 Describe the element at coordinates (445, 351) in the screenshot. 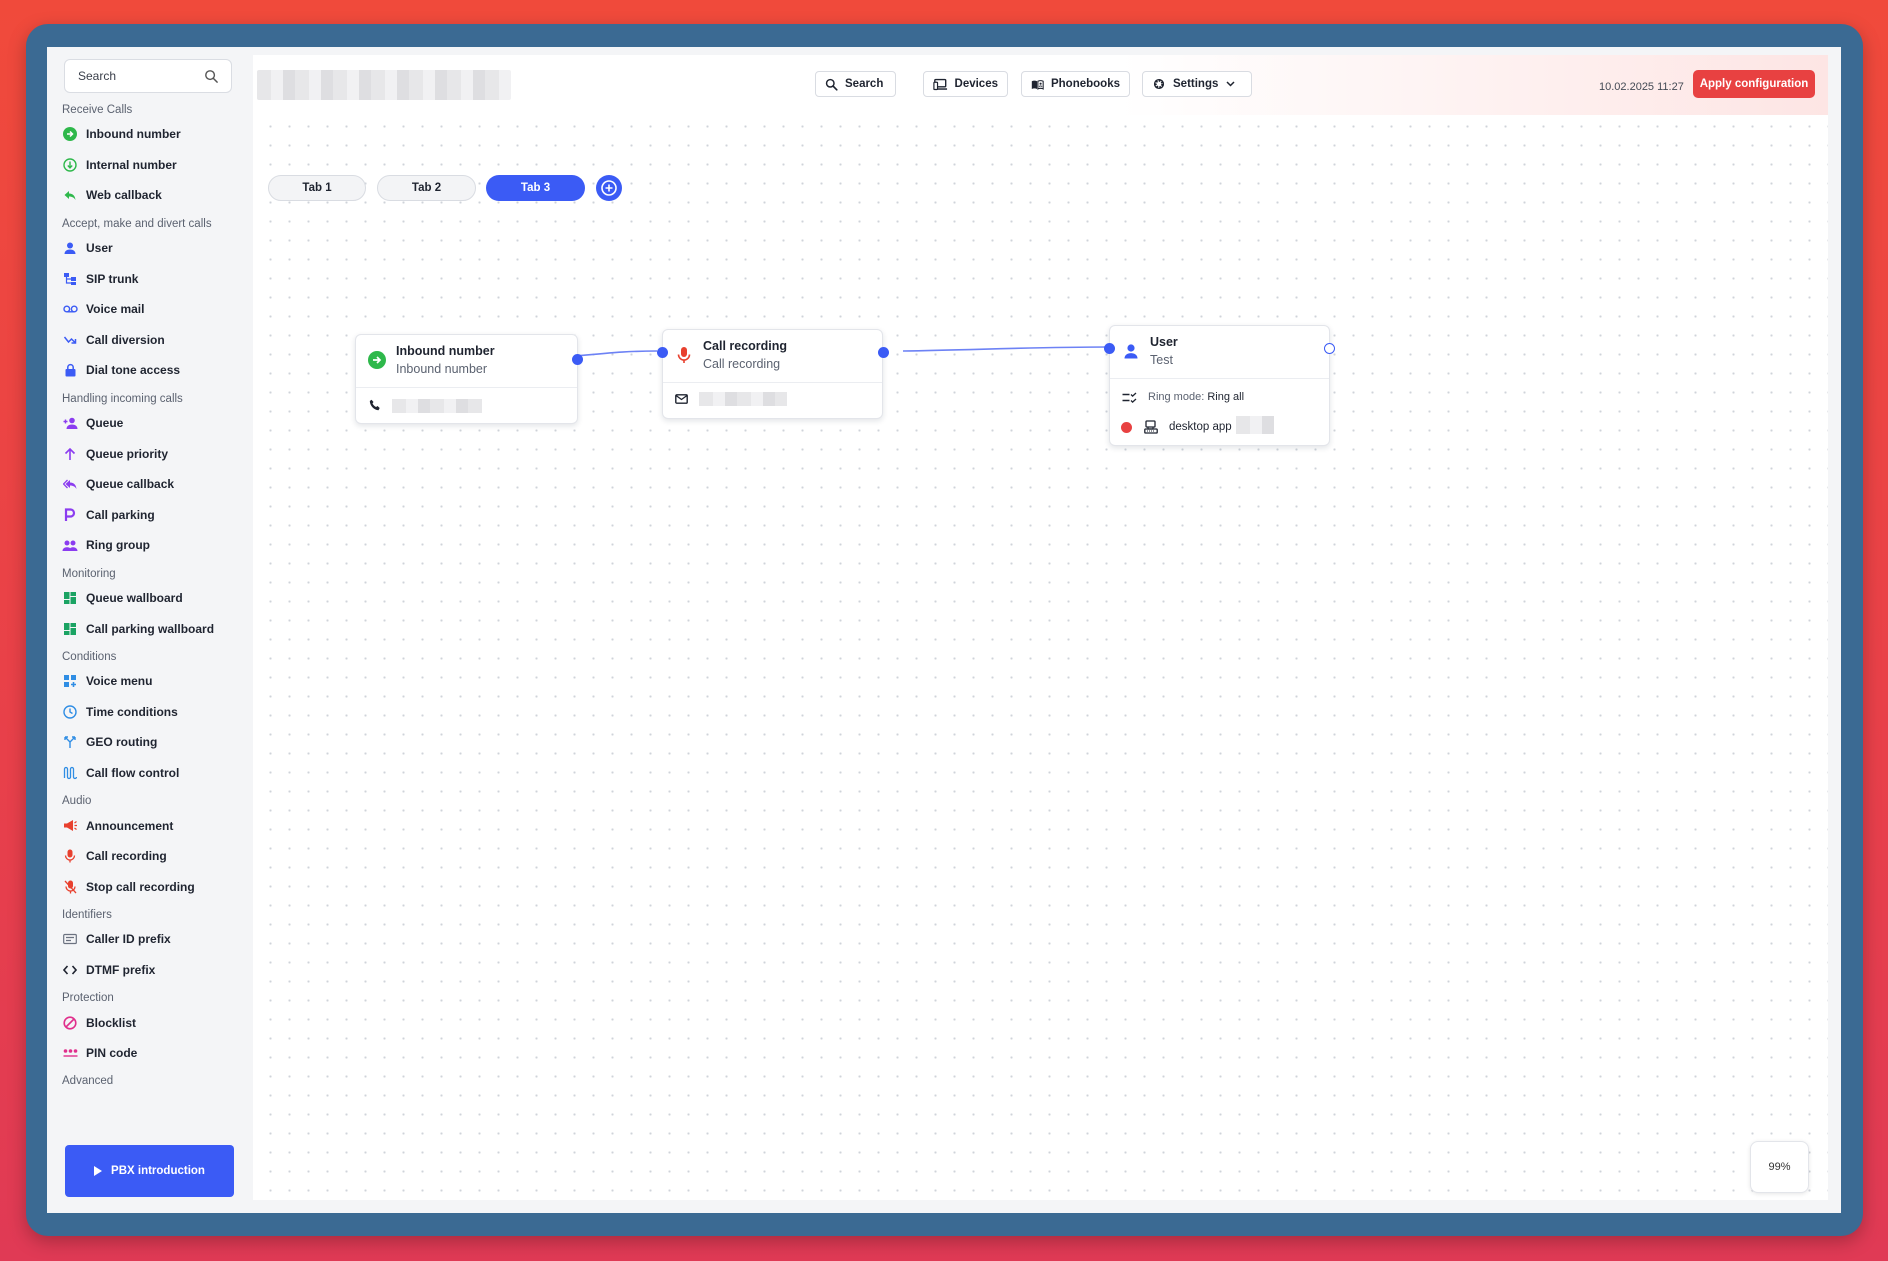

I see `node-title: Inbound number` at that location.